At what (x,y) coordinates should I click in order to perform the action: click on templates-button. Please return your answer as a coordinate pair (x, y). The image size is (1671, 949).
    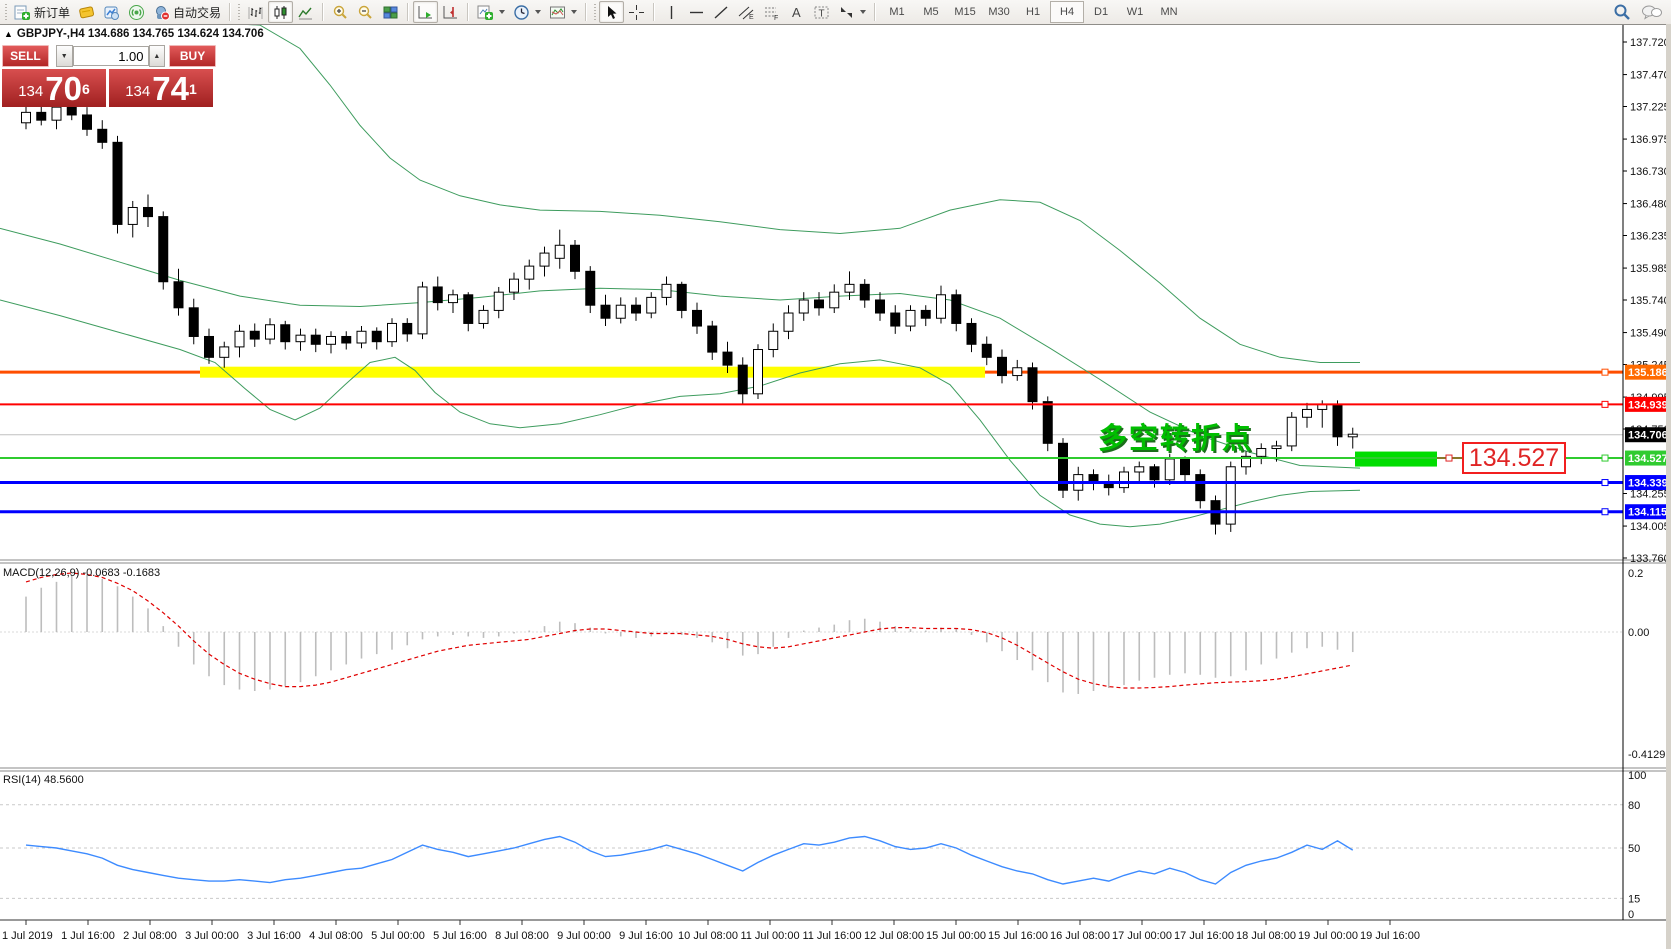
    Looking at the image, I should click on (563, 12).